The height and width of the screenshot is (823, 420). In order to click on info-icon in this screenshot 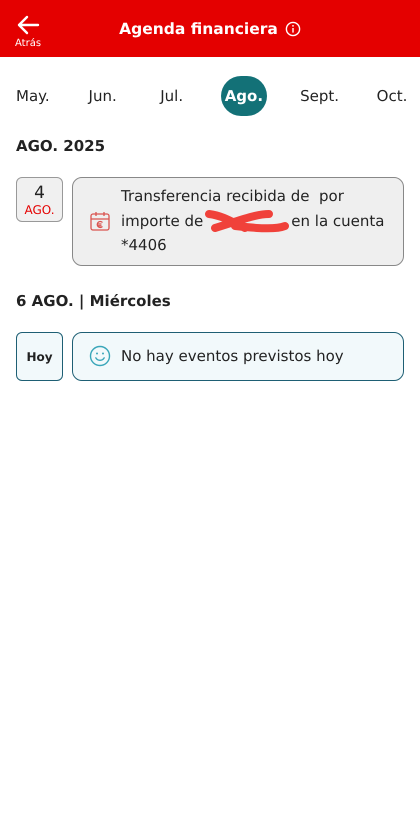, I will do `click(292, 28)`.